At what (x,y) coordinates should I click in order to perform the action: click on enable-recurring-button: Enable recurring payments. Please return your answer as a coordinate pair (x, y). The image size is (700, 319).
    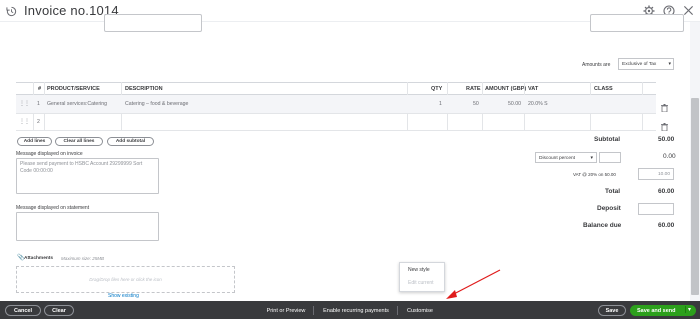
    Looking at the image, I should click on (356, 310).